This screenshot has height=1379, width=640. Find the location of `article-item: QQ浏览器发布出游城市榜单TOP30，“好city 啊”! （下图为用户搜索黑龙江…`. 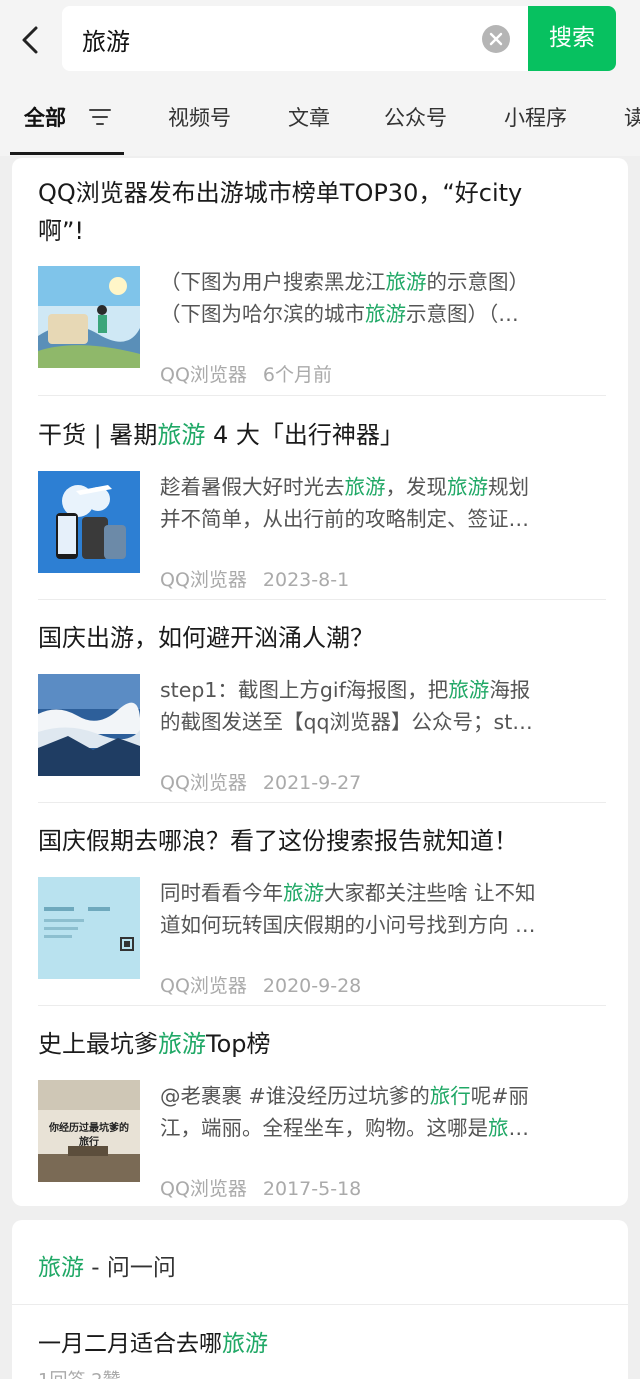

article-item: QQ浏览器发布出游城市榜单TOP30，“好city 啊”! （下图为用户搜索黑龙江… is located at coordinates (322, 280).